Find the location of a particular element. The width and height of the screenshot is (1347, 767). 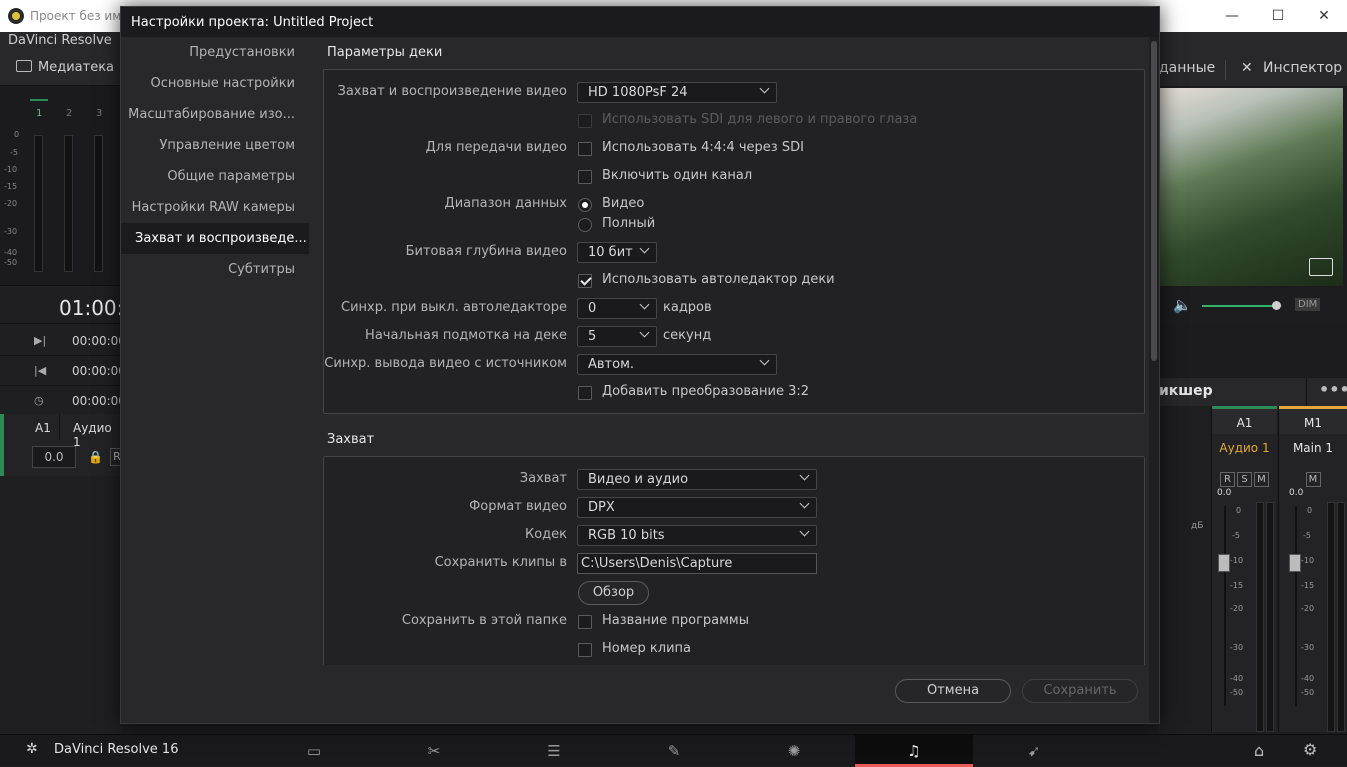

edit-page-icon: ☰ is located at coordinates (554, 751).